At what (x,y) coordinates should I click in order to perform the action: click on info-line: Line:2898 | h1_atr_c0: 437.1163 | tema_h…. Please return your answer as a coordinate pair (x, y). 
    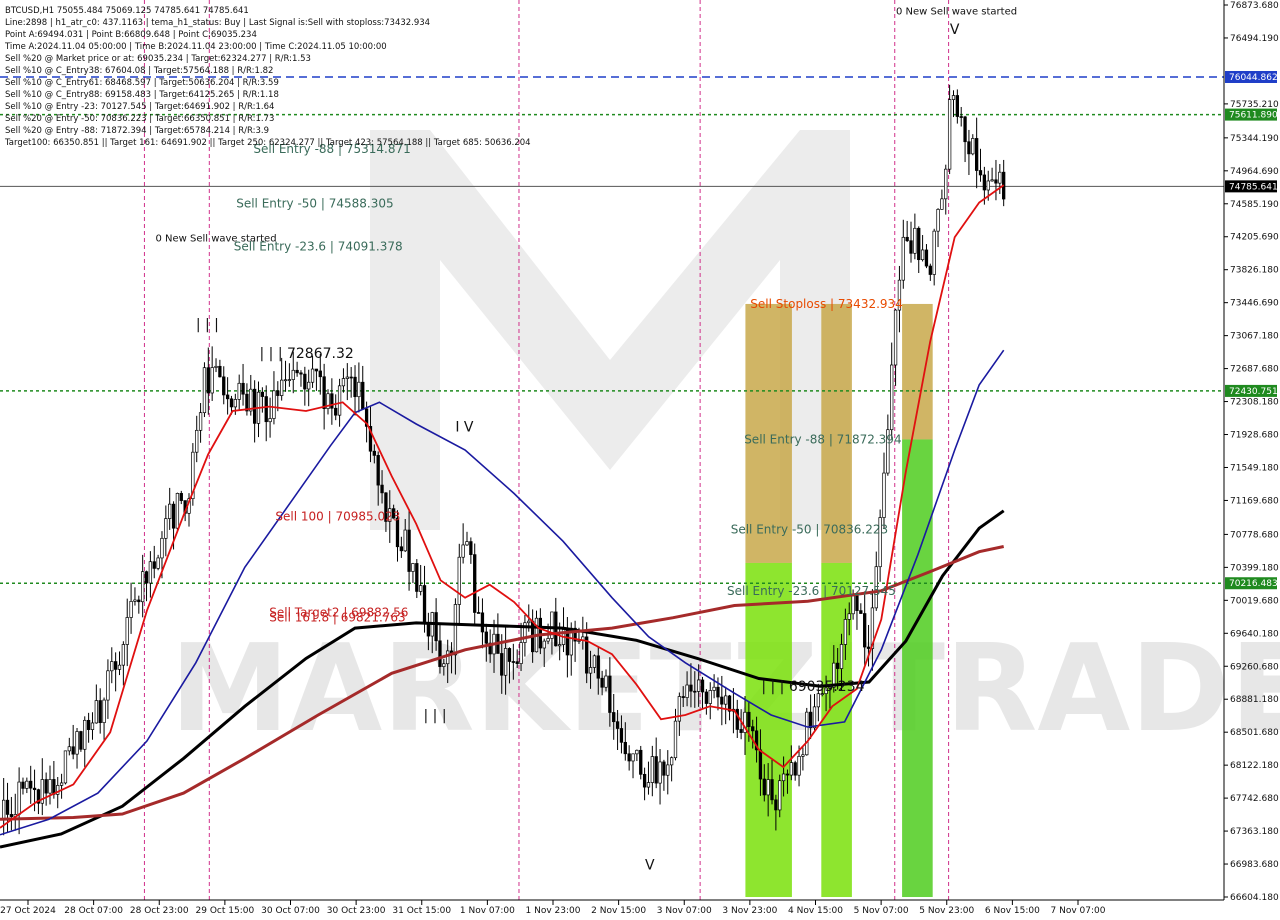
    Looking at the image, I should click on (217, 23).